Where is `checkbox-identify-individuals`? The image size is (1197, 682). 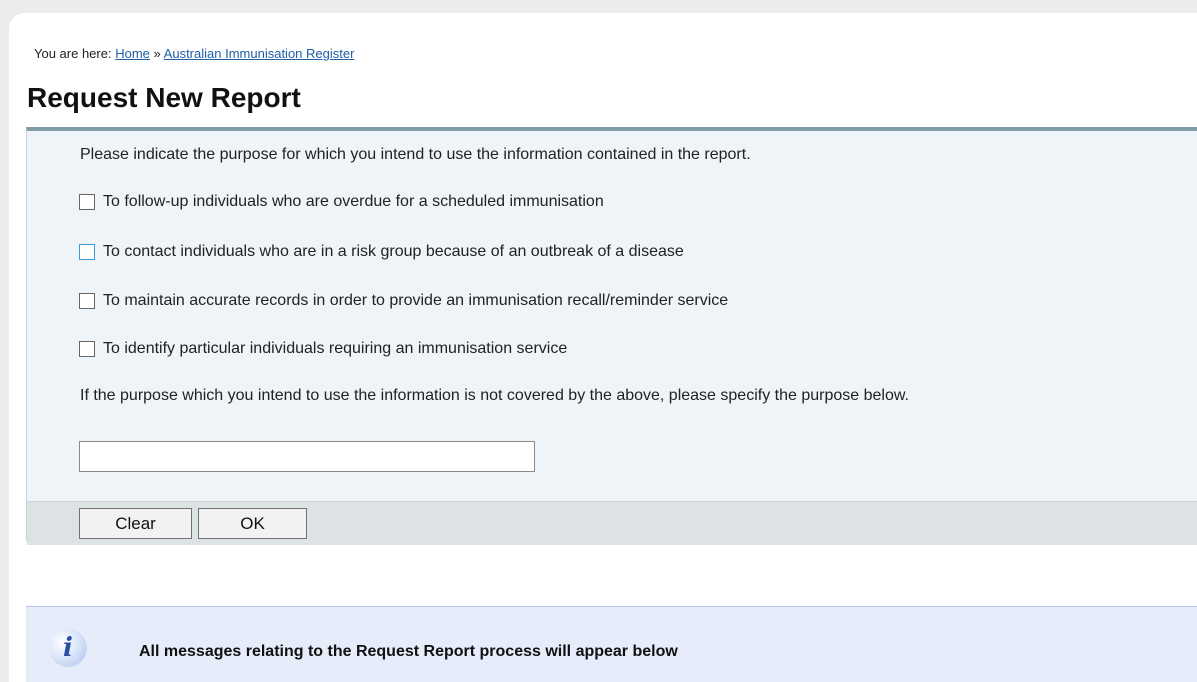 checkbox-identify-individuals is located at coordinates (87, 349).